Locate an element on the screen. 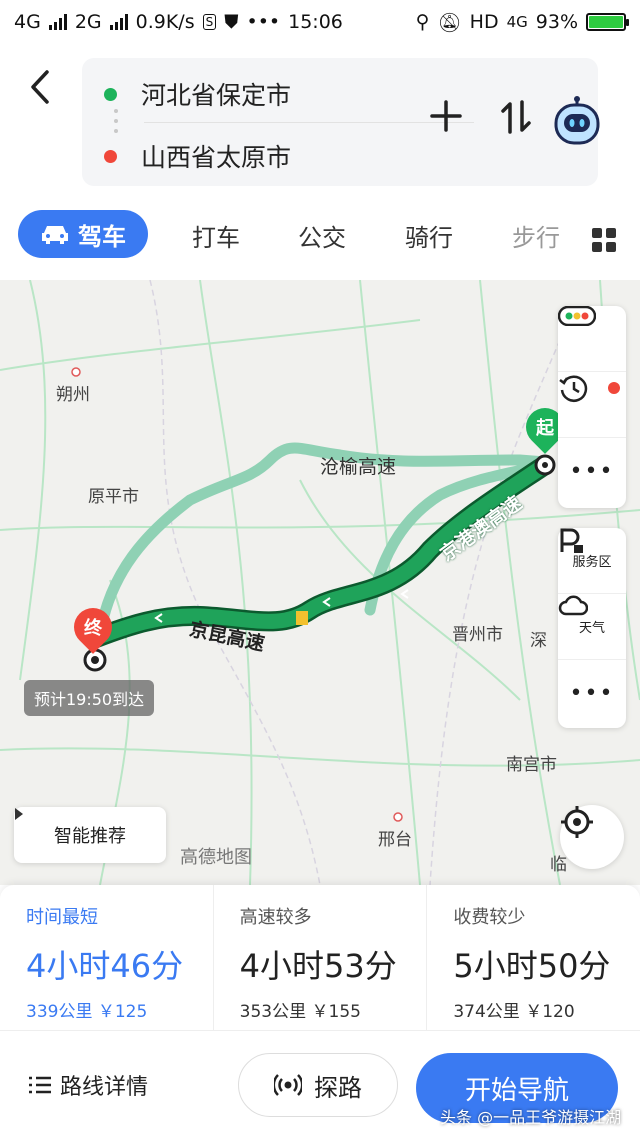  route-option: 收费较少 5小时50分 374公里 ￥120 is located at coordinates (533, 957).